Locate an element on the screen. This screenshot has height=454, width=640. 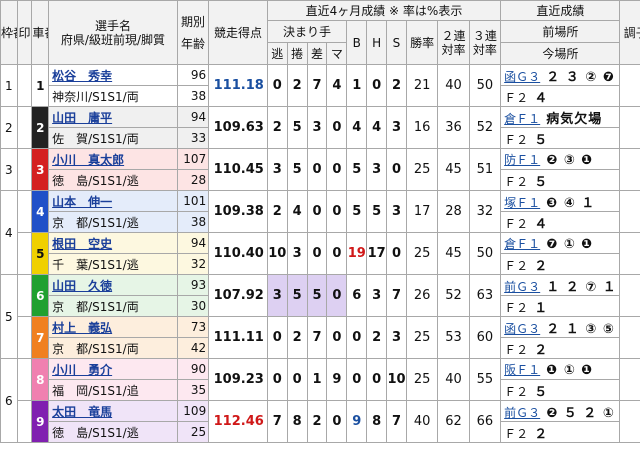
header-waku: 枠番 is located at coordinates (9, 32).